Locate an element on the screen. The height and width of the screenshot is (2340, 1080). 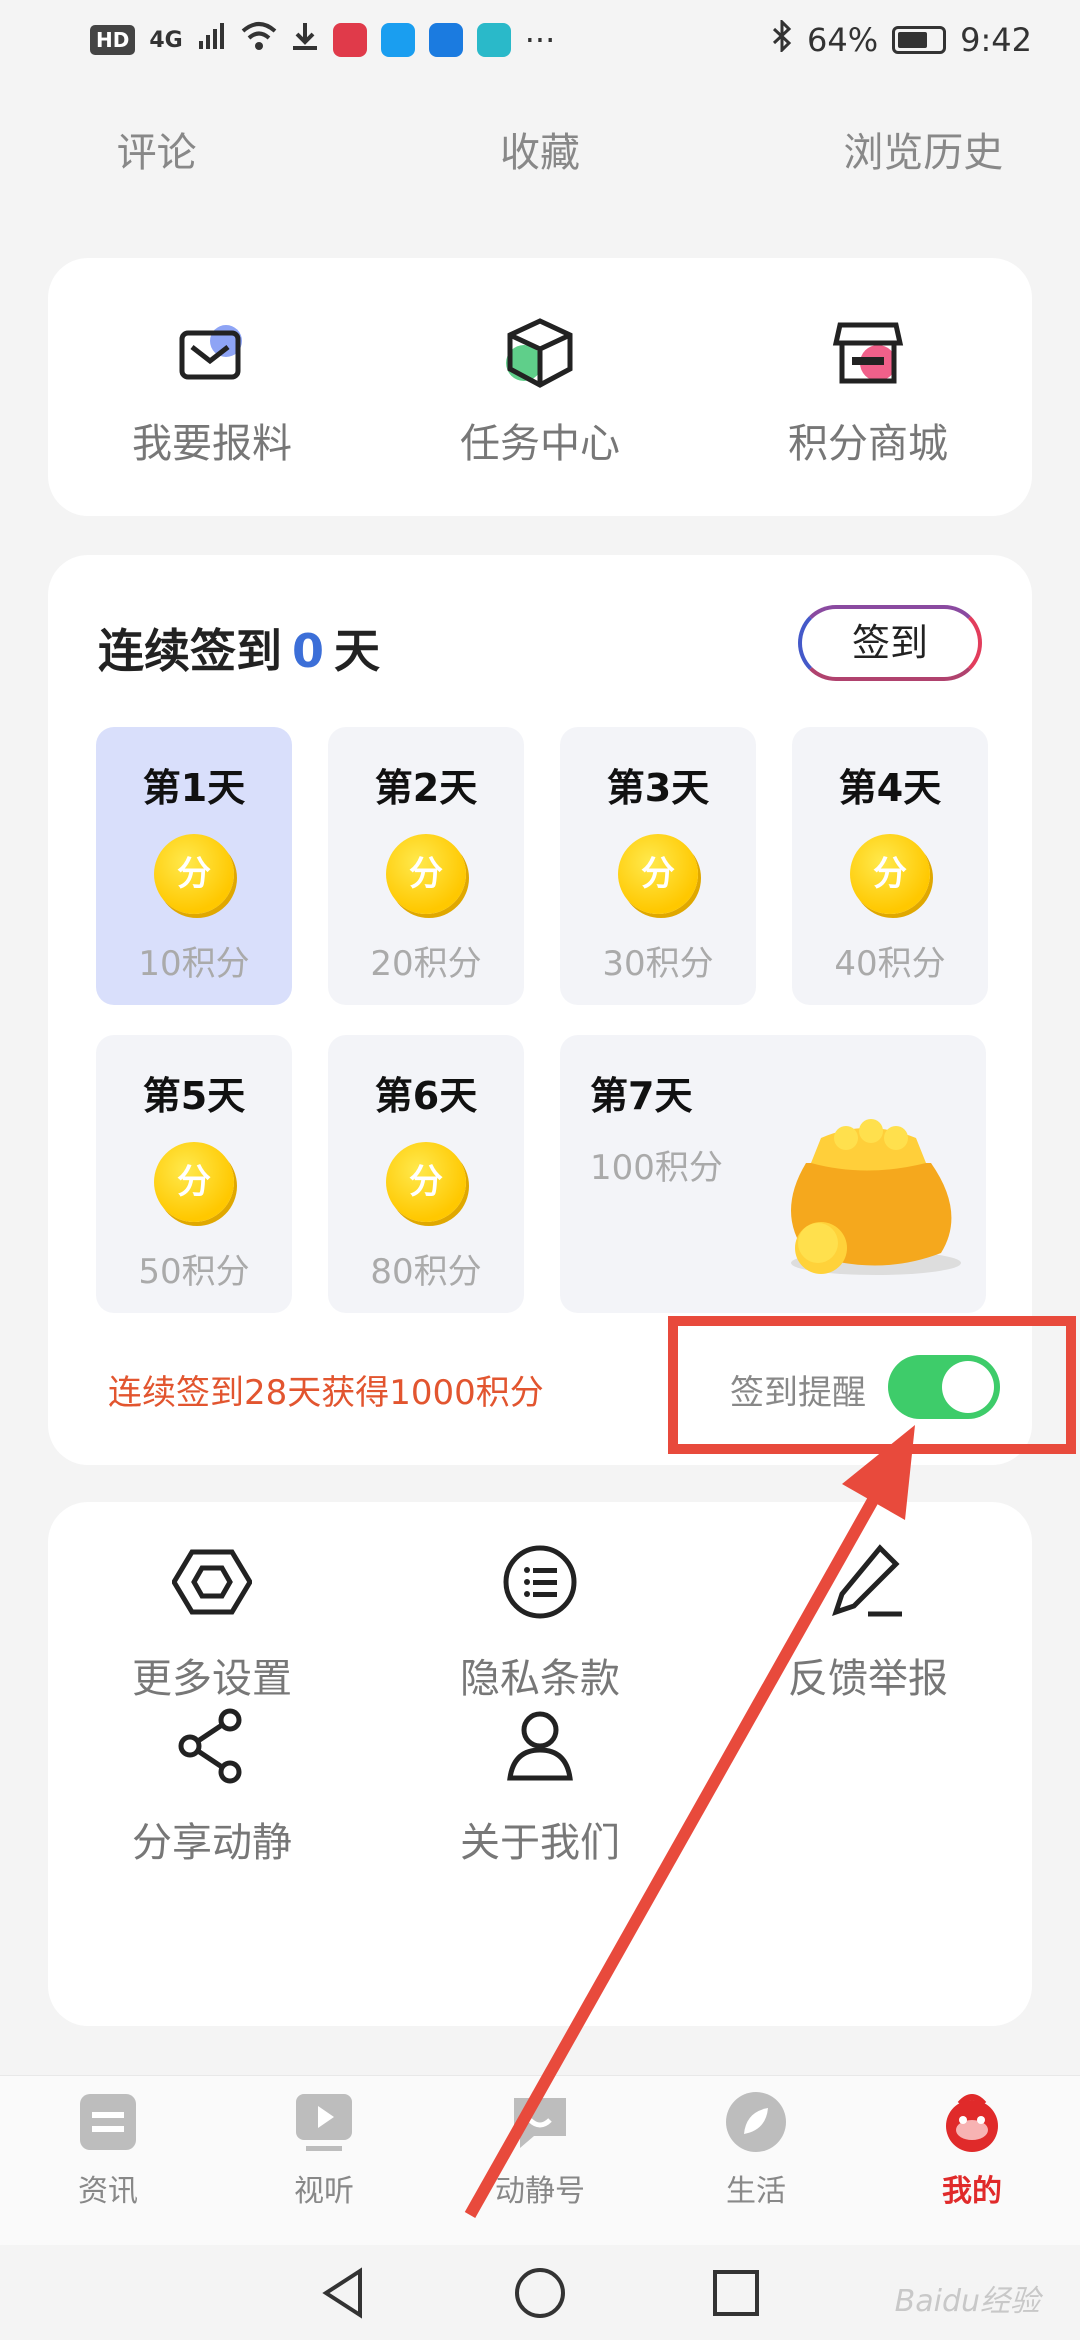
reminder-label: 签到提醒 is located at coordinates (798, 1393).